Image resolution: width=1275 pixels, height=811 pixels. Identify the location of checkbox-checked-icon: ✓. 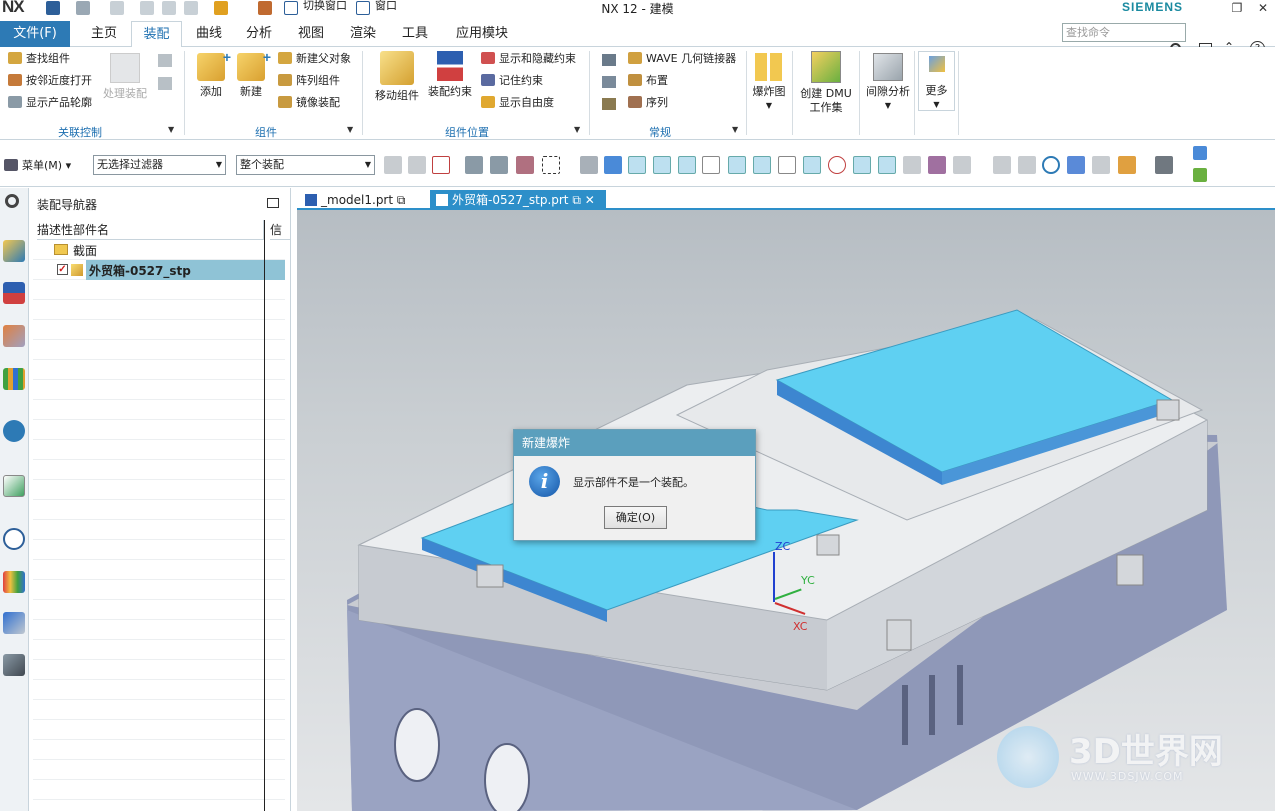
(62, 269).